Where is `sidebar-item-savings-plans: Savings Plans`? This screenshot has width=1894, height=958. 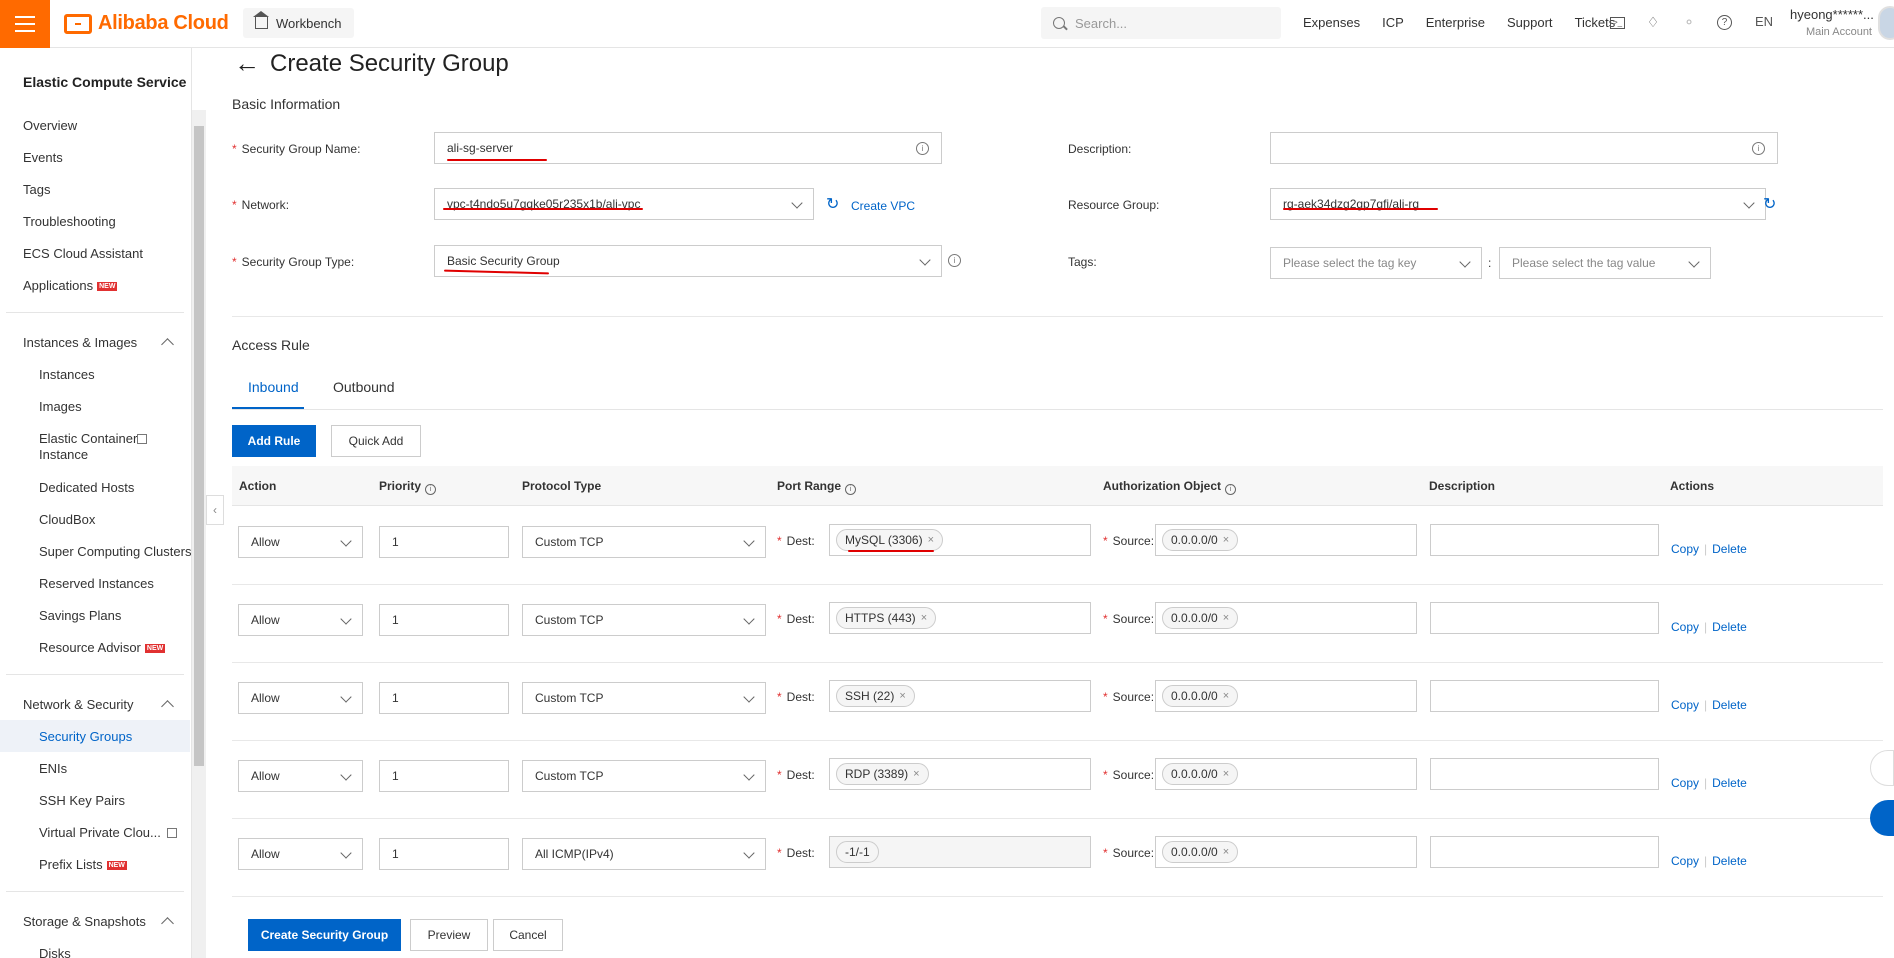 sidebar-item-savings-plans: Savings Plans is located at coordinates (80, 615).